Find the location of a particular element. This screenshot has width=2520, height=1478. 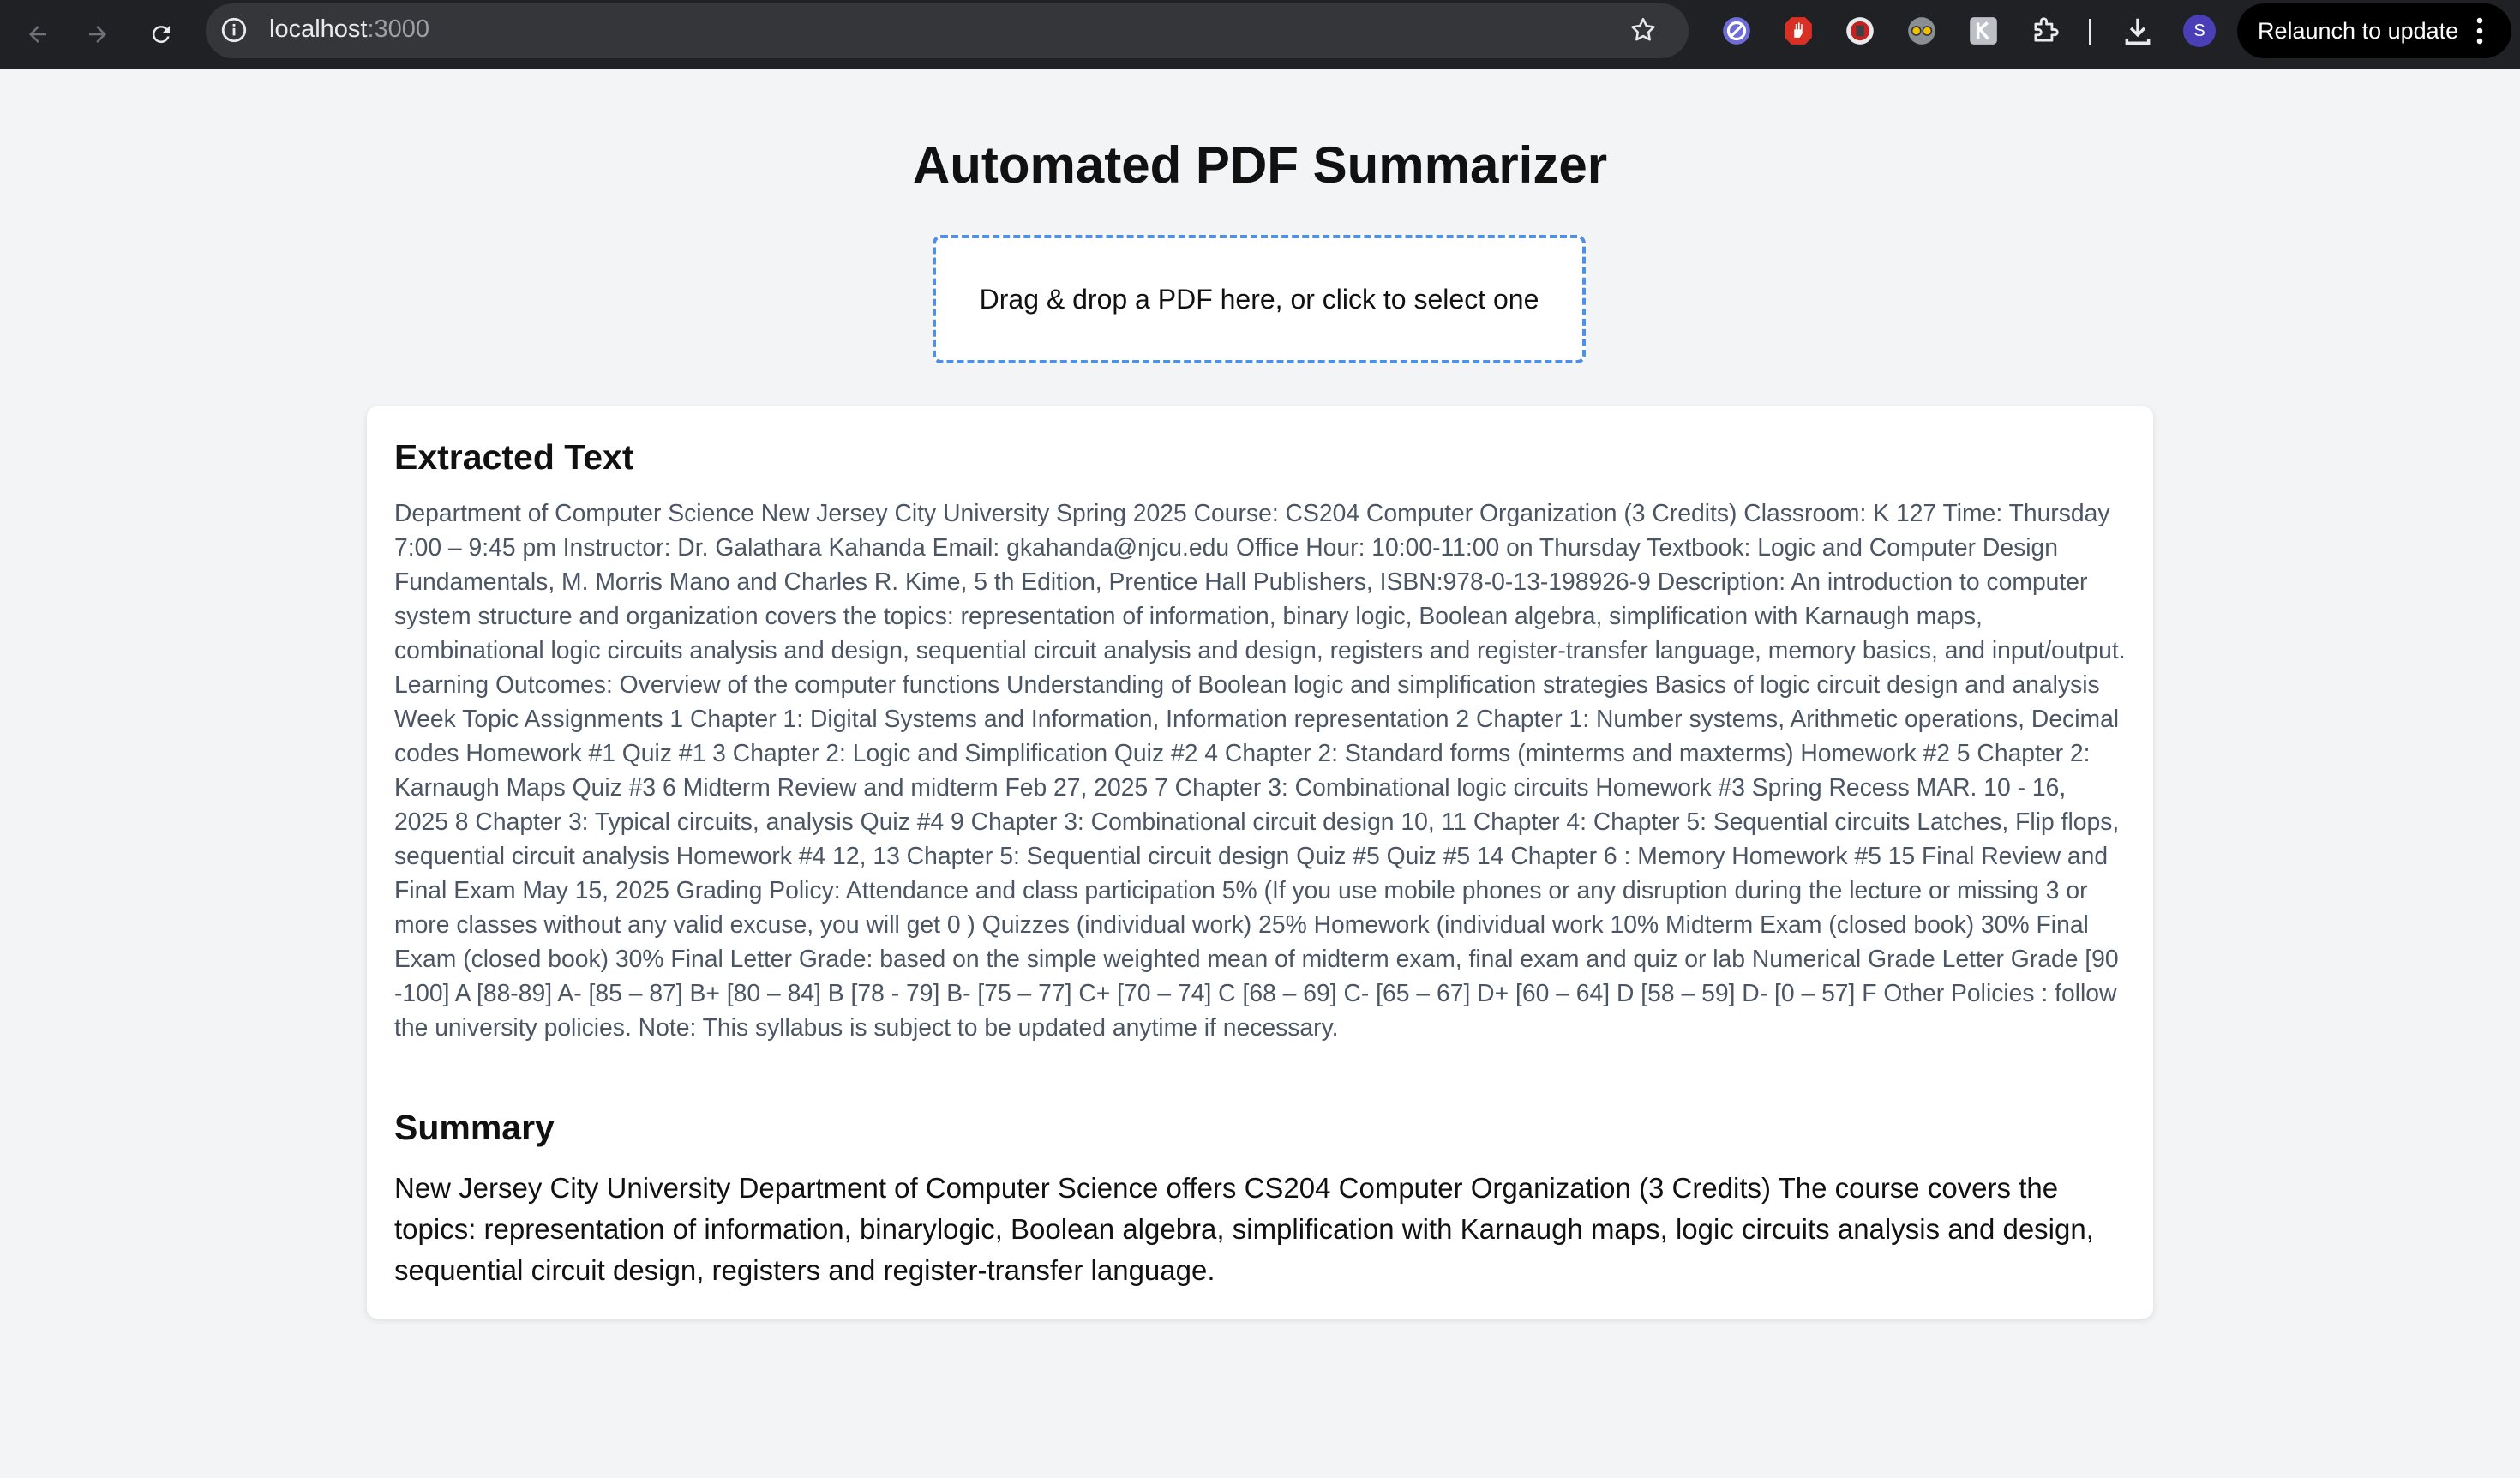

relaunch-to-update-button: Relaunch to update is located at coordinates (2374, 31).